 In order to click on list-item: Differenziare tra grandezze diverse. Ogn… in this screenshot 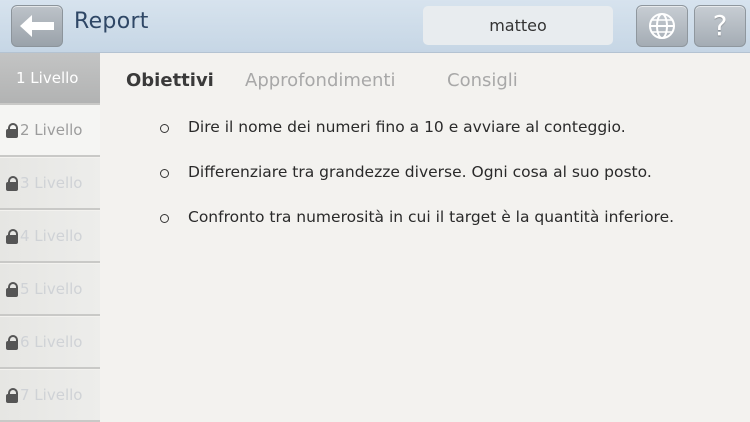, I will do `click(450, 185)`.